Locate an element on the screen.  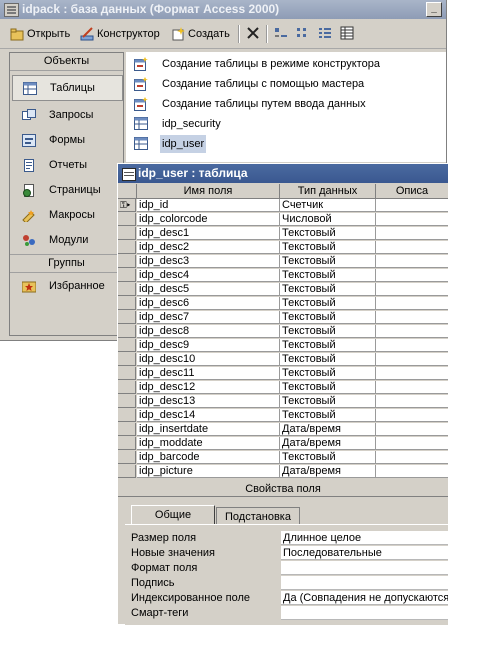
data-type-cell: Числовой is located at coordinates (328, 219).